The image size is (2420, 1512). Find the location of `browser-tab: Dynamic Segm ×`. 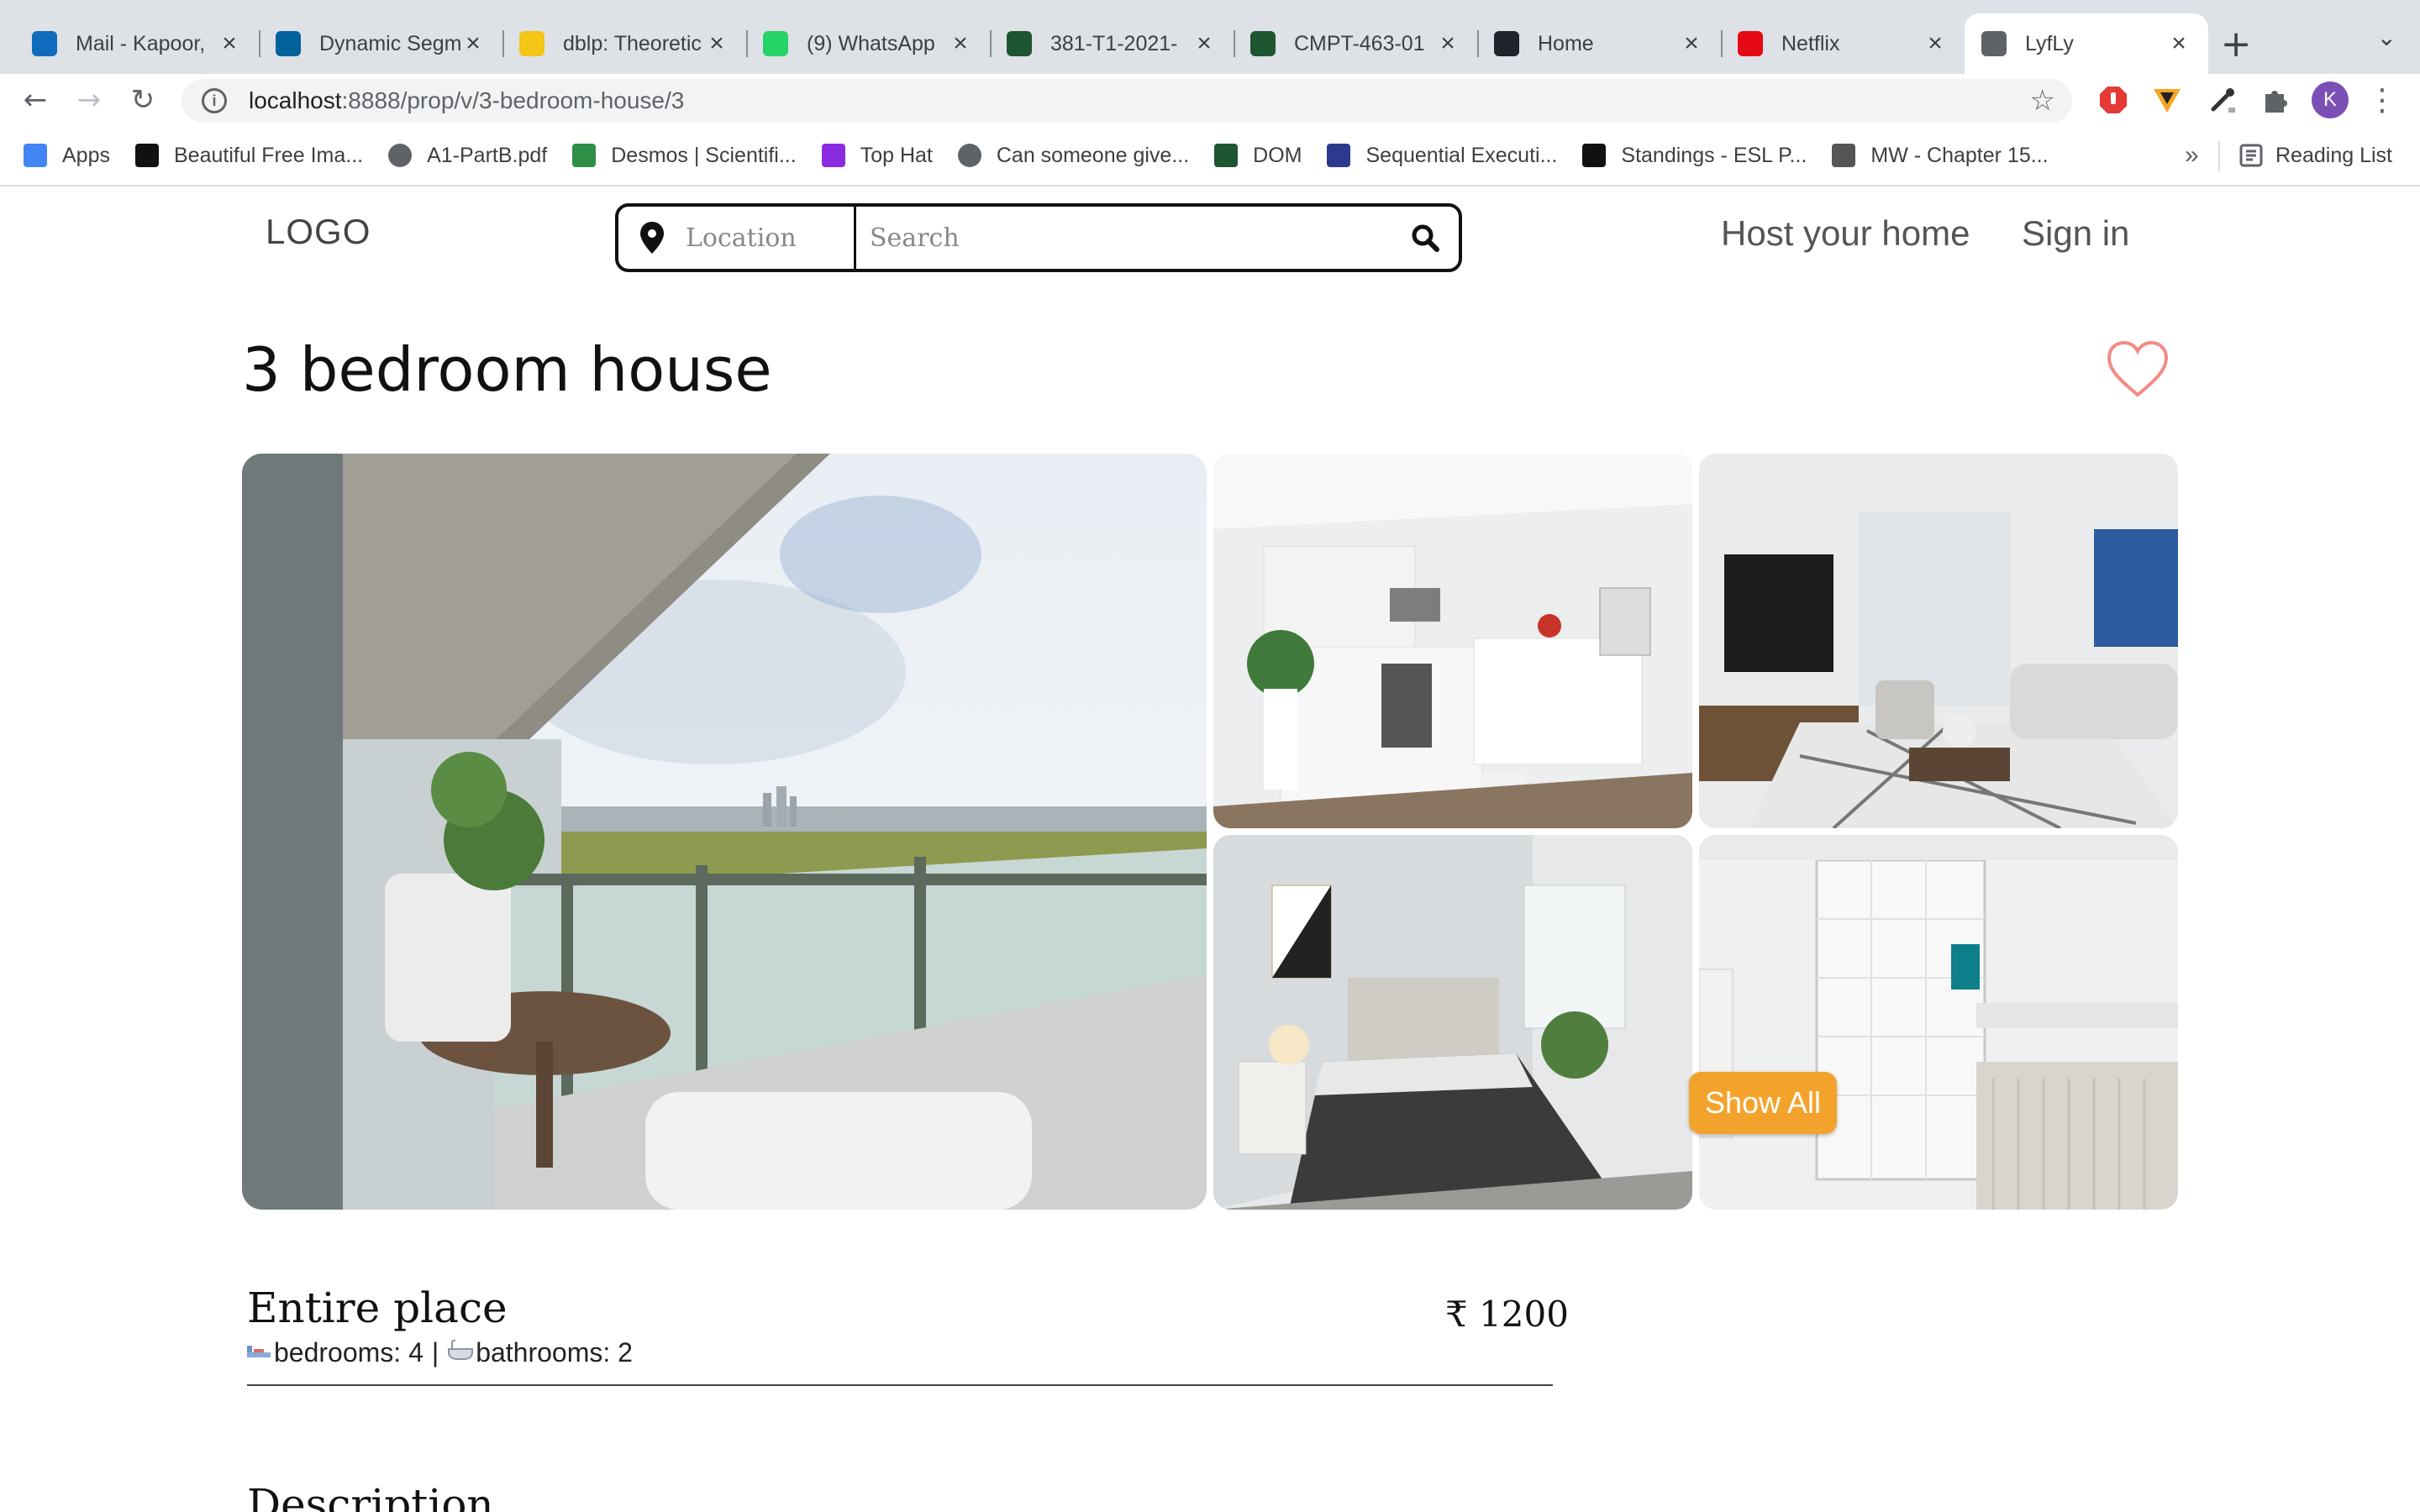

browser-tab: Dynamic Segm × is located at coordinates (381, 43).